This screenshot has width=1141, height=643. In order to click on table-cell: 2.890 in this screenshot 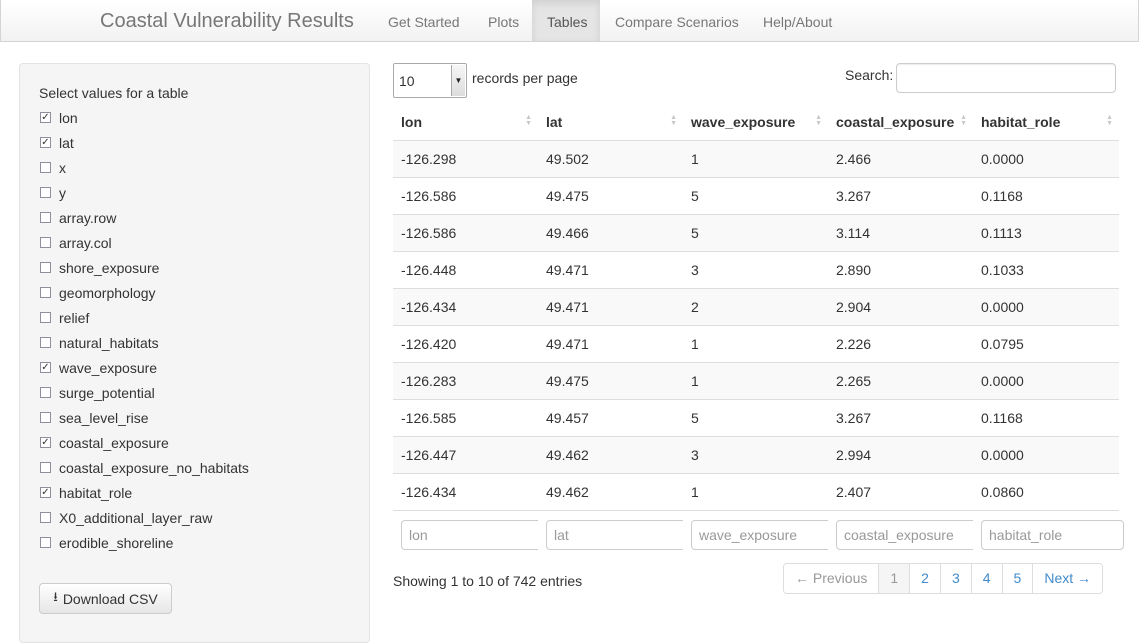, I will do `click(900, 270)`.